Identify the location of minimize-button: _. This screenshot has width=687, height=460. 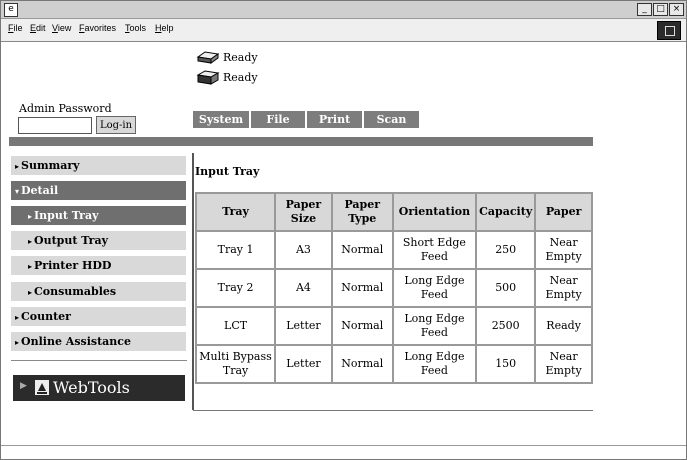
(644, 9).